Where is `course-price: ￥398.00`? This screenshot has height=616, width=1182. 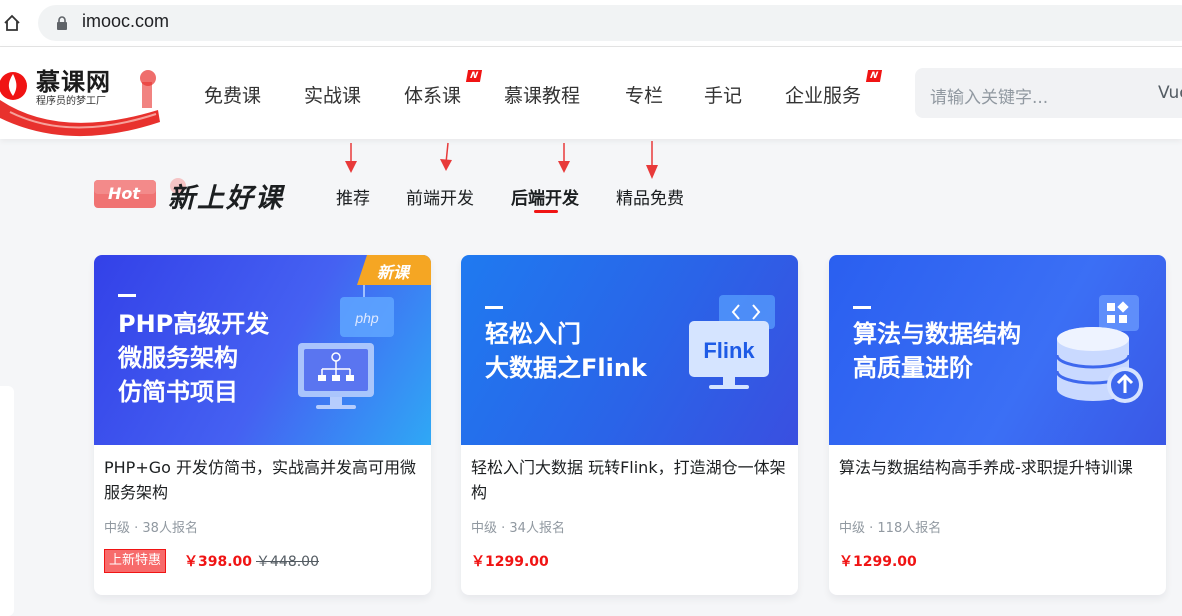 course-price: ￥398.00 is located at coordinates (218, 562).